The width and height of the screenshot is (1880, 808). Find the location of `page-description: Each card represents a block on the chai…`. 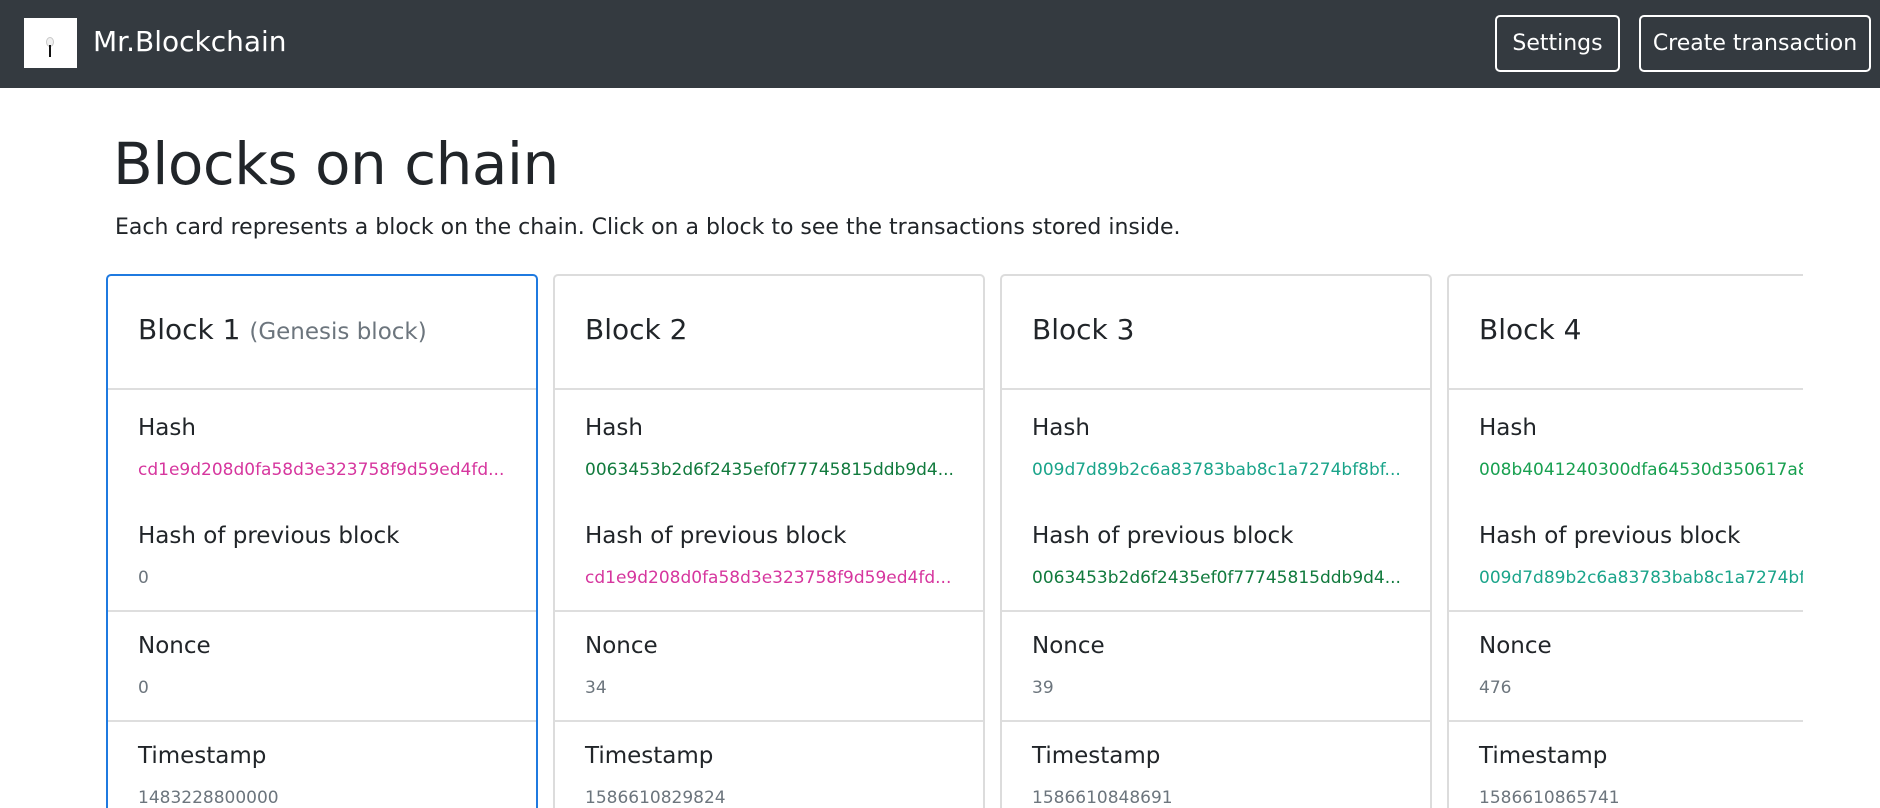

page-description: Each card represents a block on the chai… is located at coordinates (648, 227).